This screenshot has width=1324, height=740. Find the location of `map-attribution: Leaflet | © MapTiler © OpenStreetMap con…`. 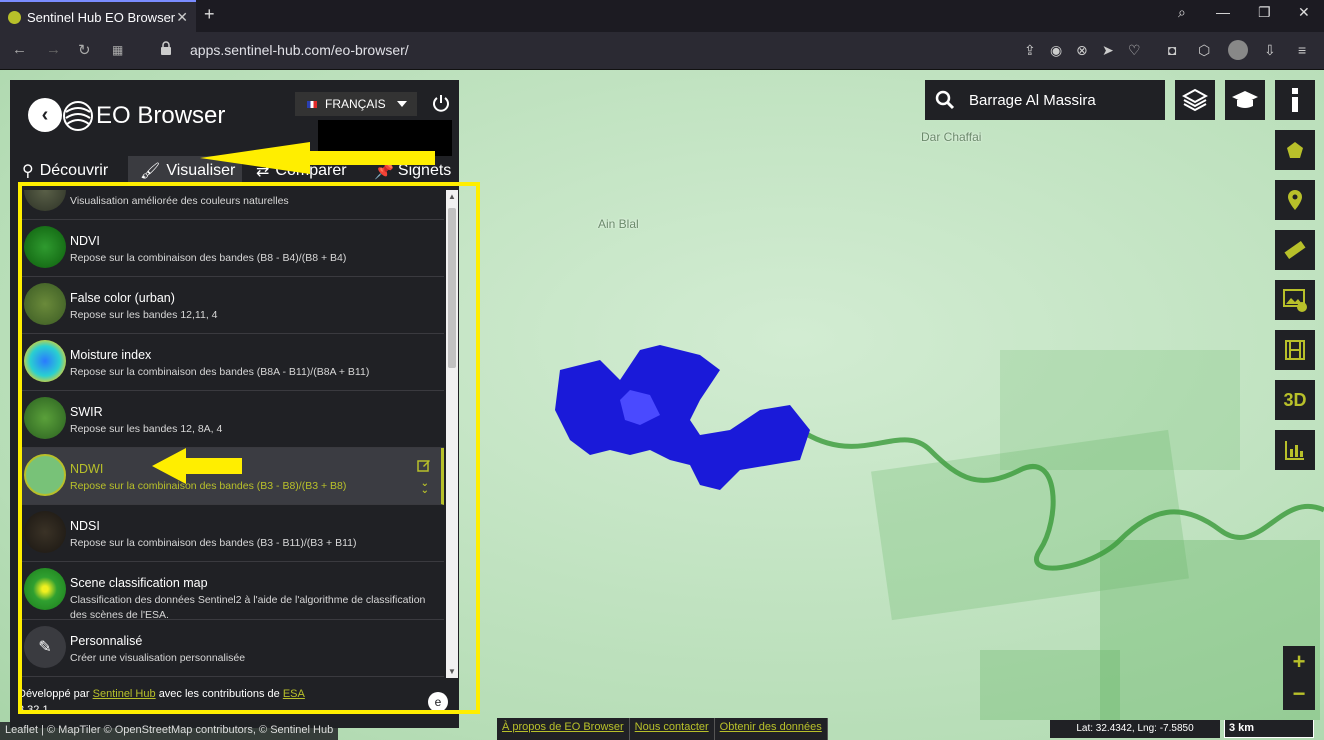

map-attribution: Leaflet | © MapTiler © OpenStreetMap con… is located at coordinates (169, 731).